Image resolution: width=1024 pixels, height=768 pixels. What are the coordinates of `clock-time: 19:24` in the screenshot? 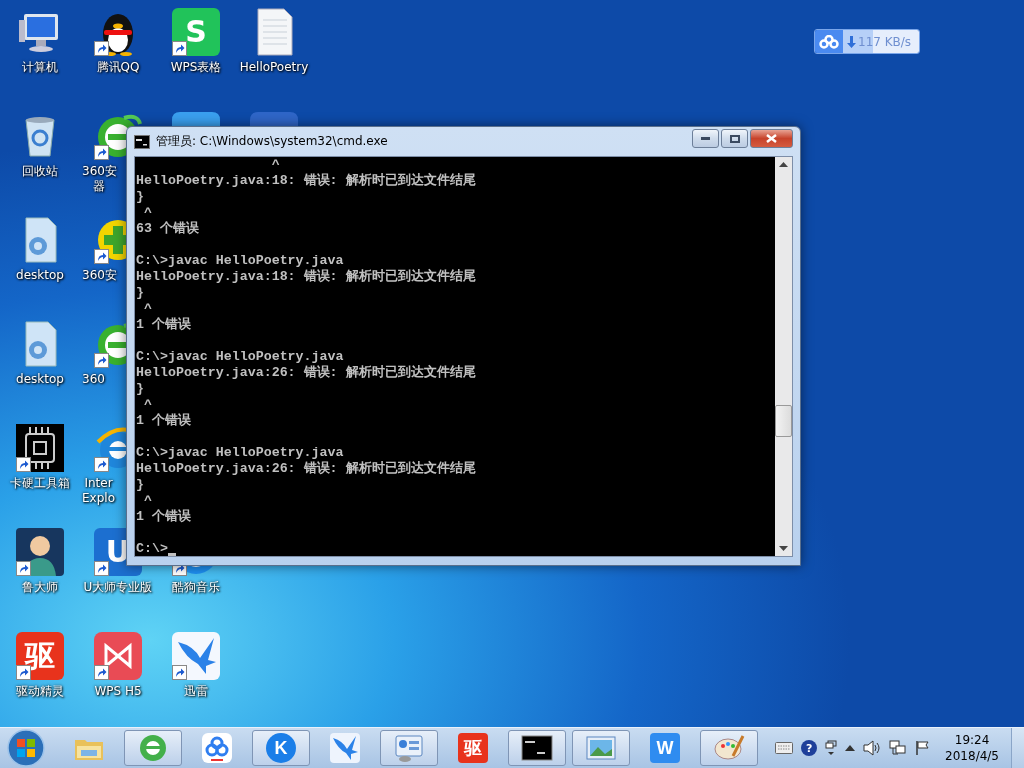 It's located at (972, 740).